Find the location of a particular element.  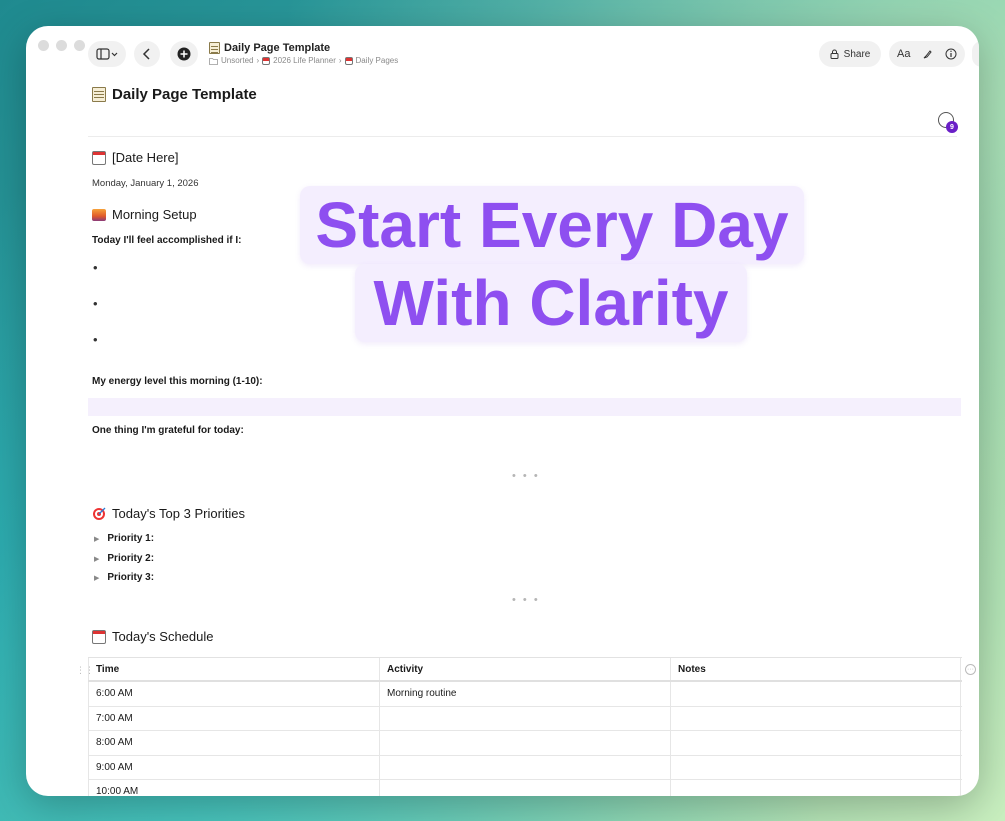

grateful-label: One thing I'm grateful for today: is located at coordinates (168, 430).